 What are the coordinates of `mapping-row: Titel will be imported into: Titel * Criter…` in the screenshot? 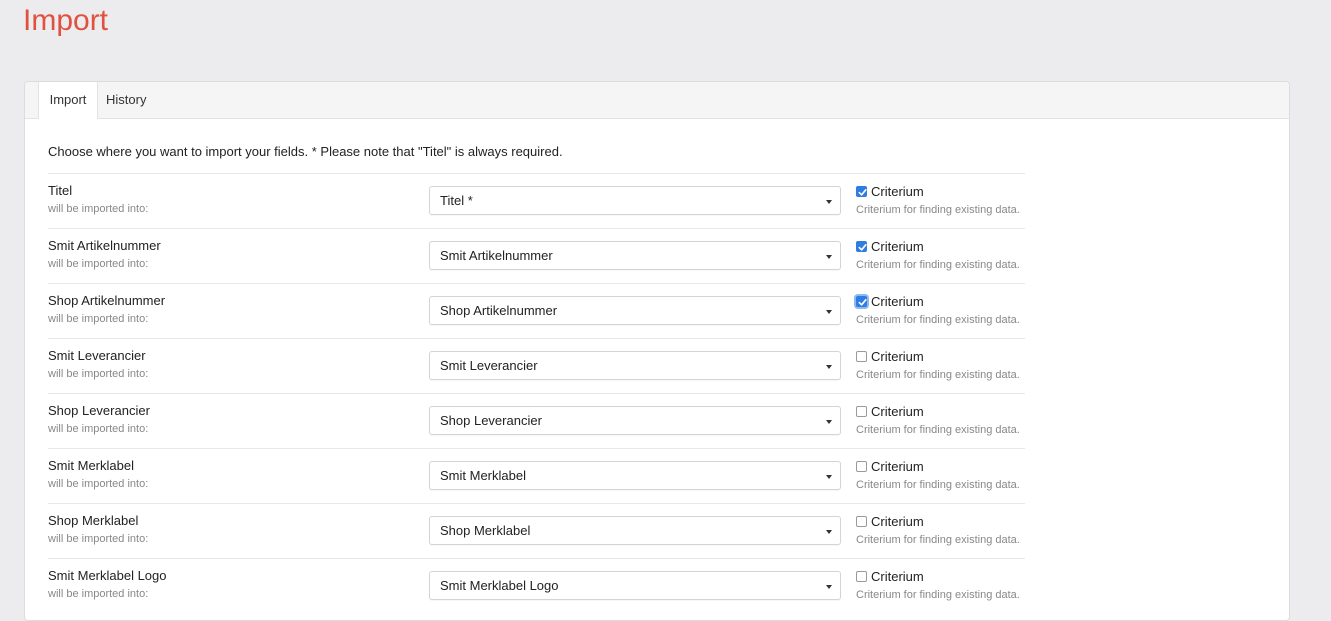 It's located at (536, 200).